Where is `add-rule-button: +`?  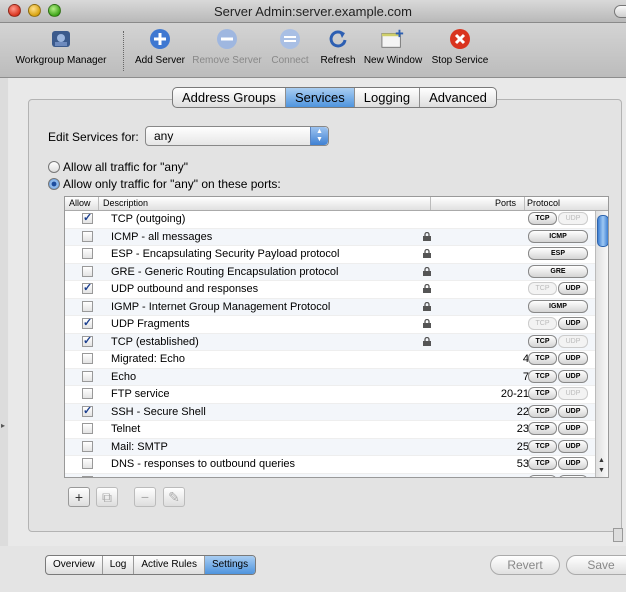
add-rule-button: + is located at coordinates (79, 497).